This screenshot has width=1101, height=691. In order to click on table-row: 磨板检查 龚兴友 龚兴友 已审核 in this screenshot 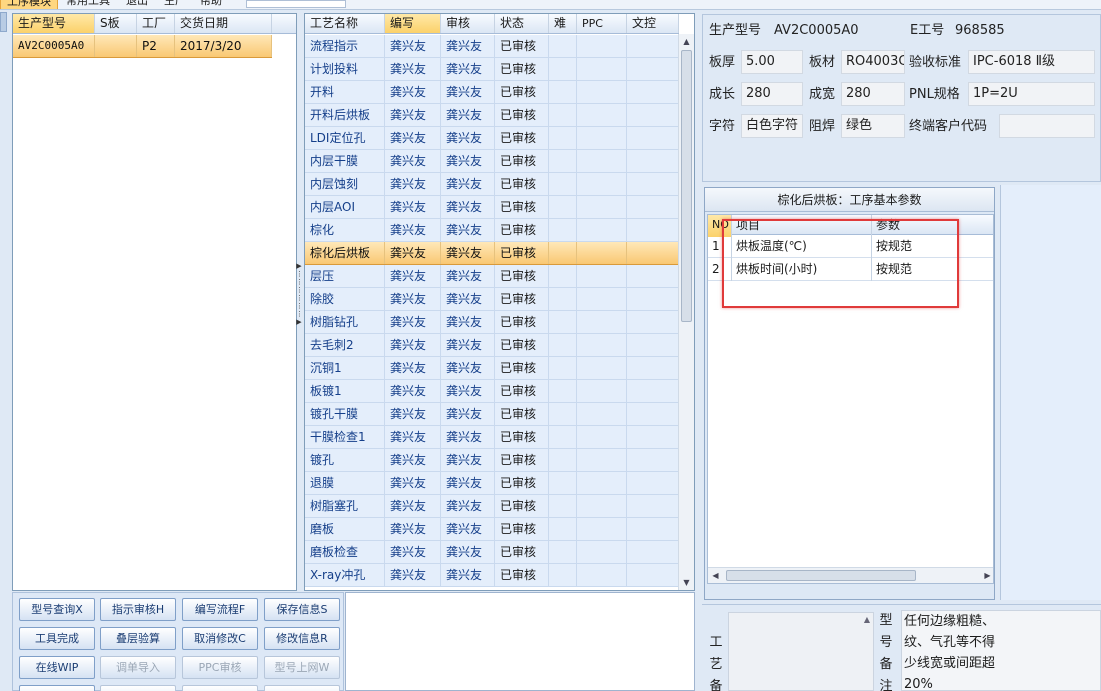, I will do `click(492, 552)`.